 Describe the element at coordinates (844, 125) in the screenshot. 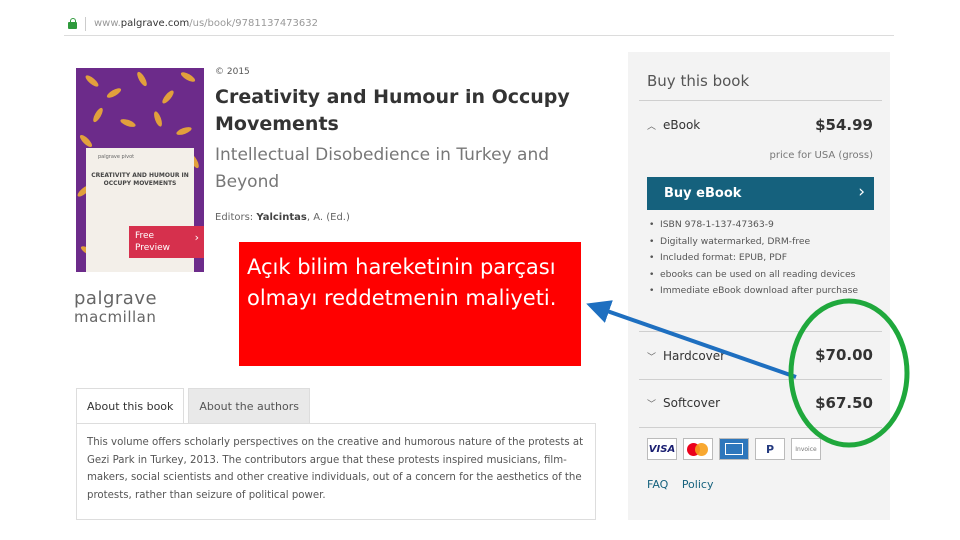

I see `ebook-price: $54.99` at that location.